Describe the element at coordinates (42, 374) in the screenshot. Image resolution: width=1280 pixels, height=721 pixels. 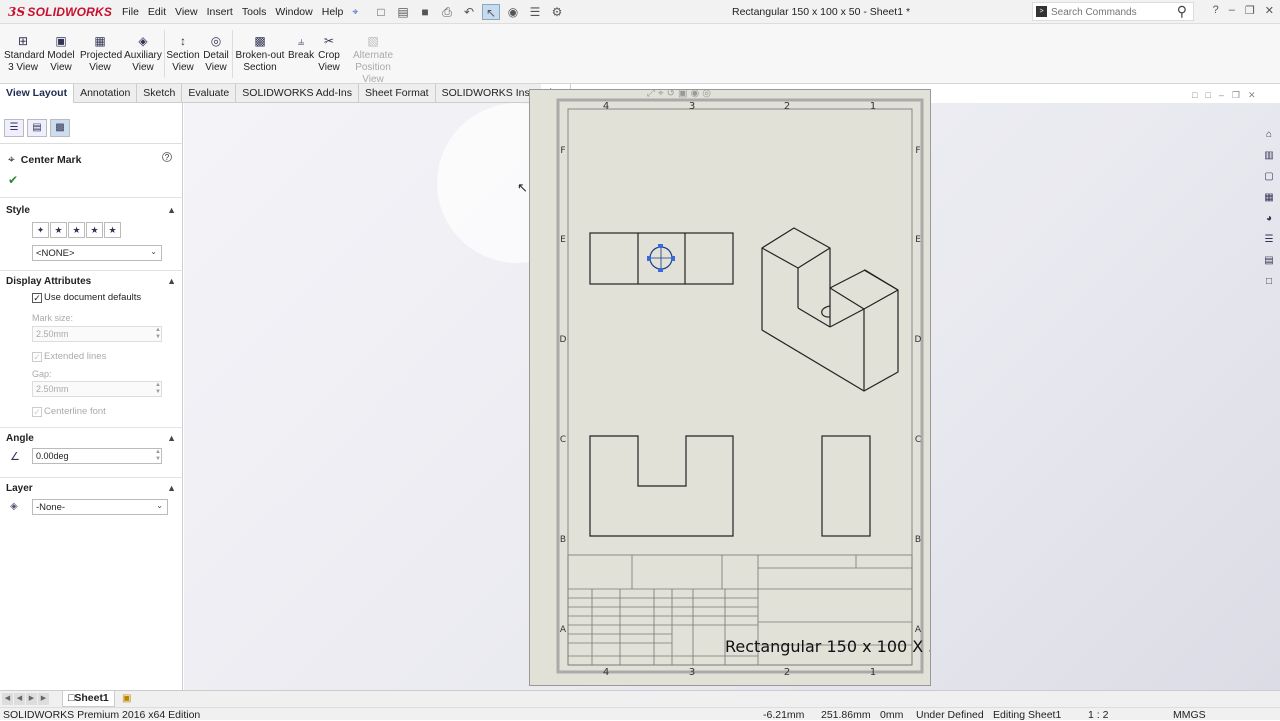
I see `gap-label: Gap:` at that location.